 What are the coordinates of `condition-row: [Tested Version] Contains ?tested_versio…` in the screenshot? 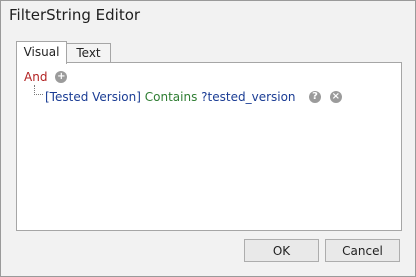 It's located at (193, 97).